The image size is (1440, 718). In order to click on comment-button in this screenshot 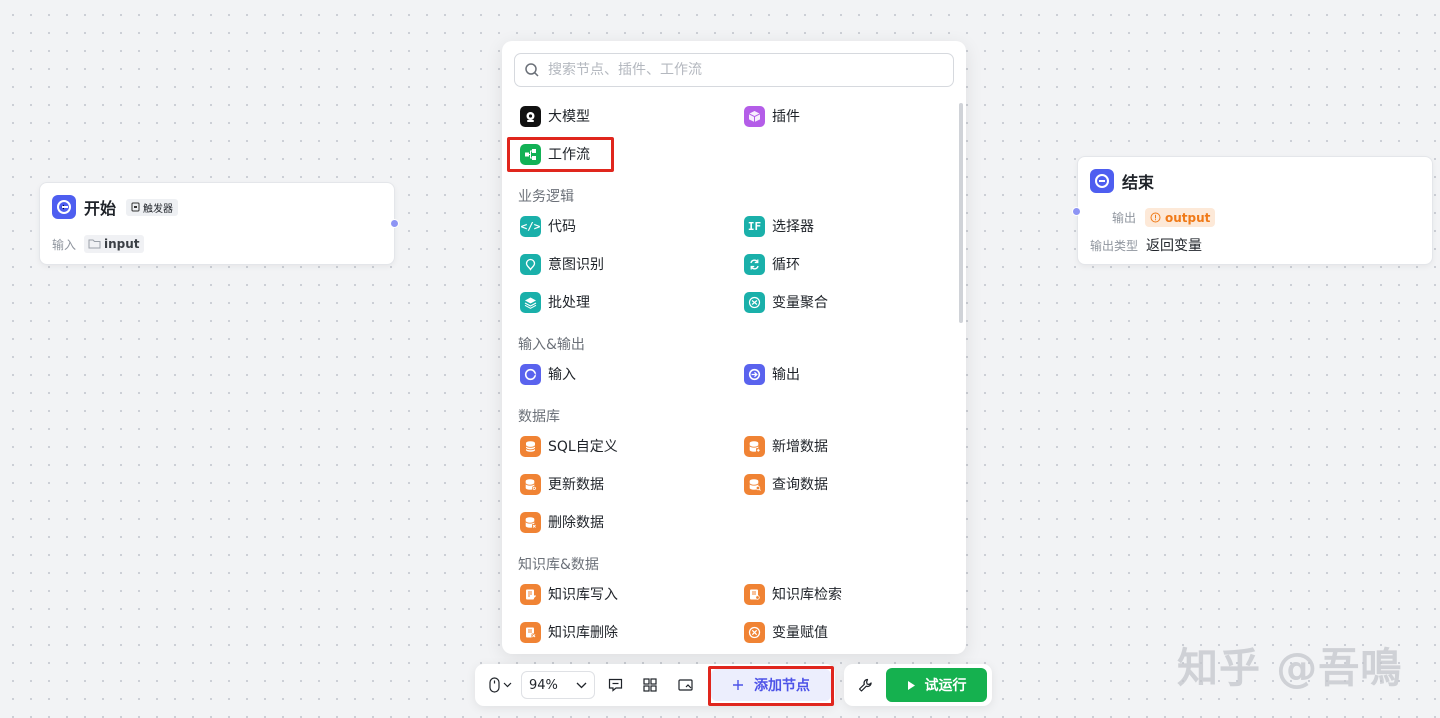, I will do `click(615, 685)`.